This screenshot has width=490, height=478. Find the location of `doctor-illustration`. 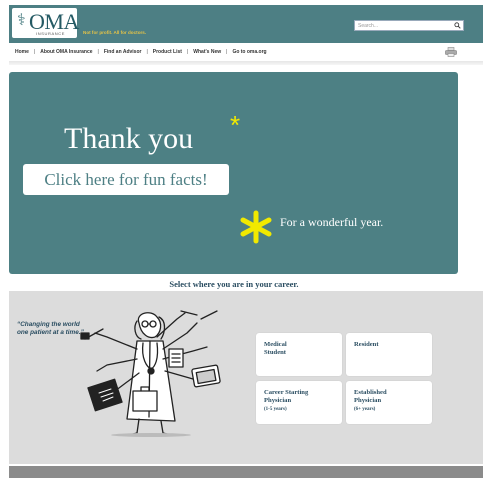

doctor-illustration is located at coordinates (150, 373).